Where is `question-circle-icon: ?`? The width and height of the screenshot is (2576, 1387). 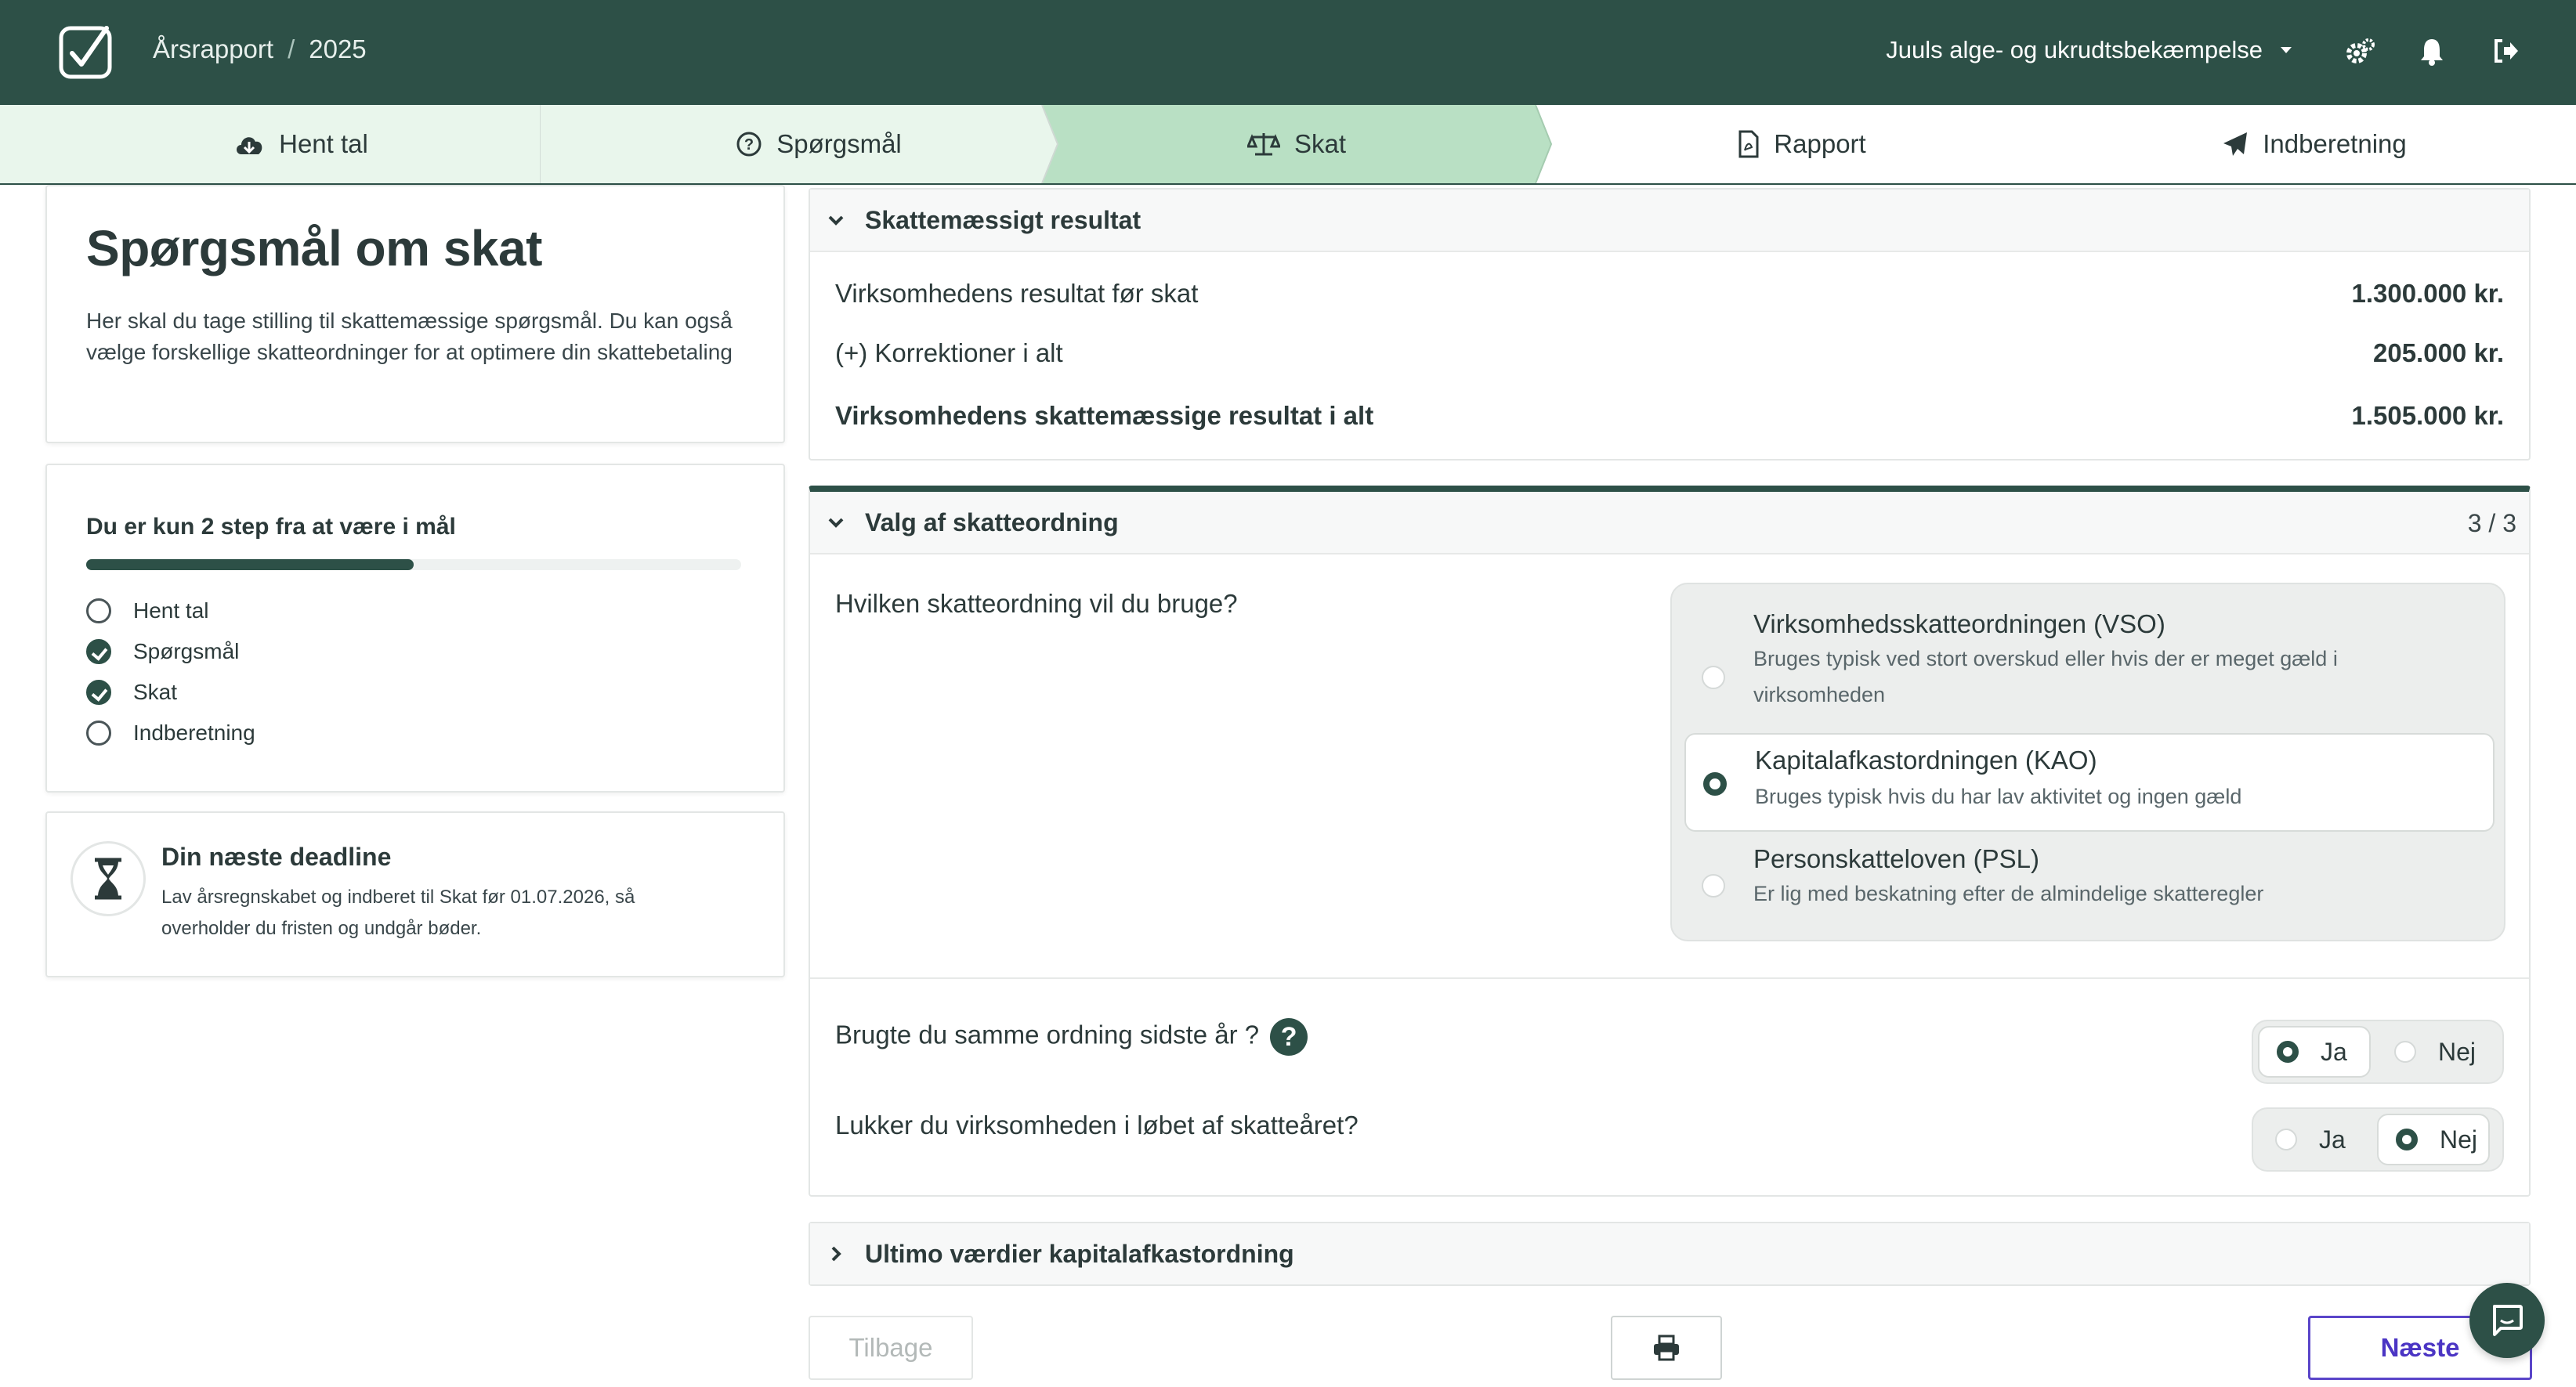
question-circle-icon: ? is located at coordinates (749, 144).